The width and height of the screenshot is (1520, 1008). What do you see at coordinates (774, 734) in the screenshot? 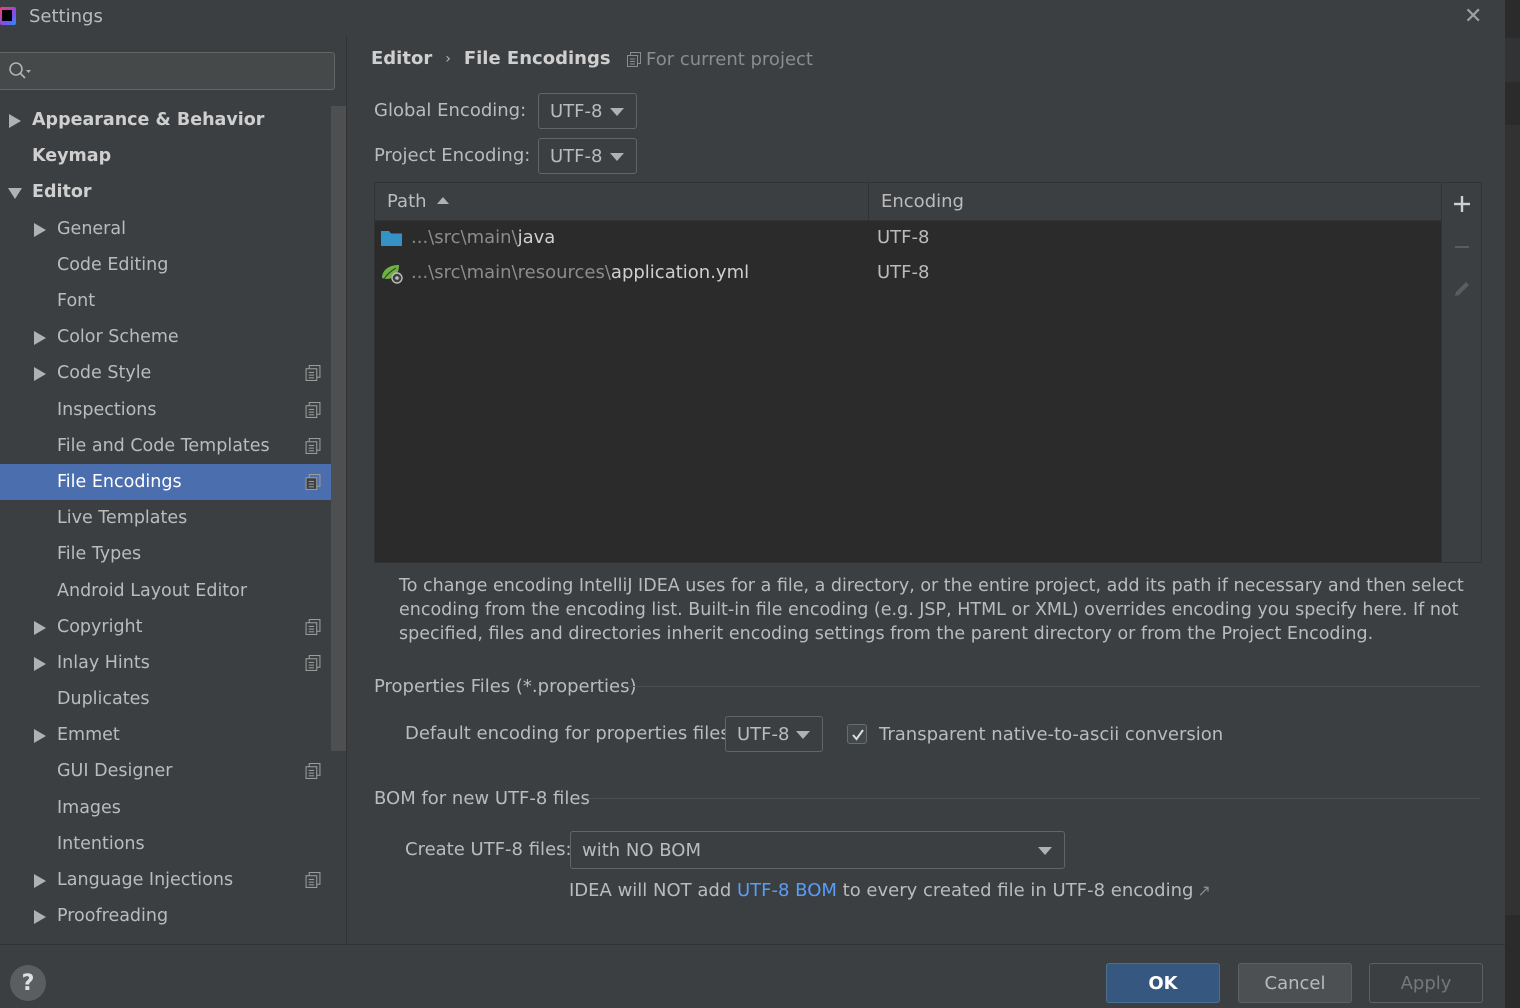
I see `properties-encoding-combo: UTF-8` at bounding box center [774, 734].